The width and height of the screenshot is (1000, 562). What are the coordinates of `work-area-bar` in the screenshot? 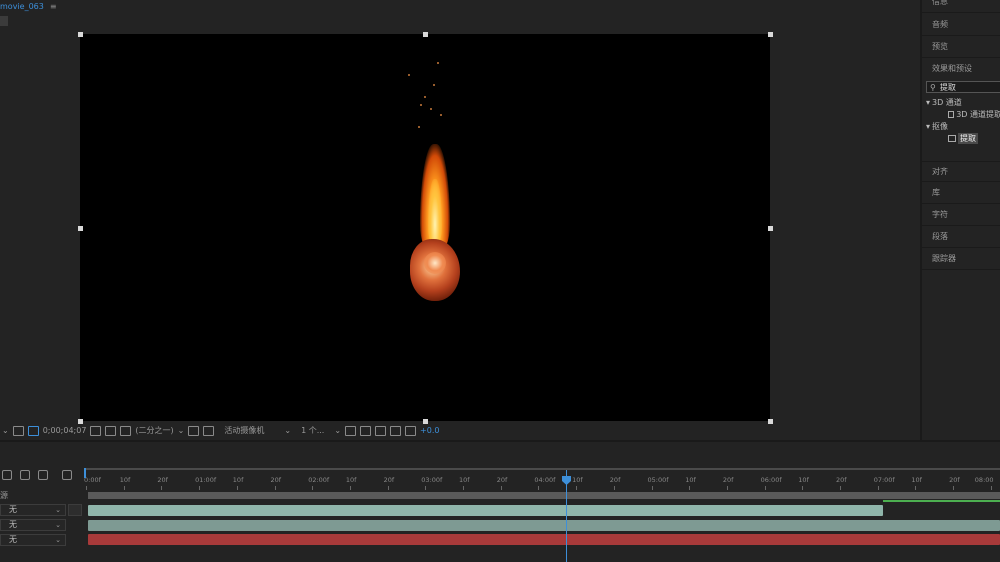 It's located at (544, 495).